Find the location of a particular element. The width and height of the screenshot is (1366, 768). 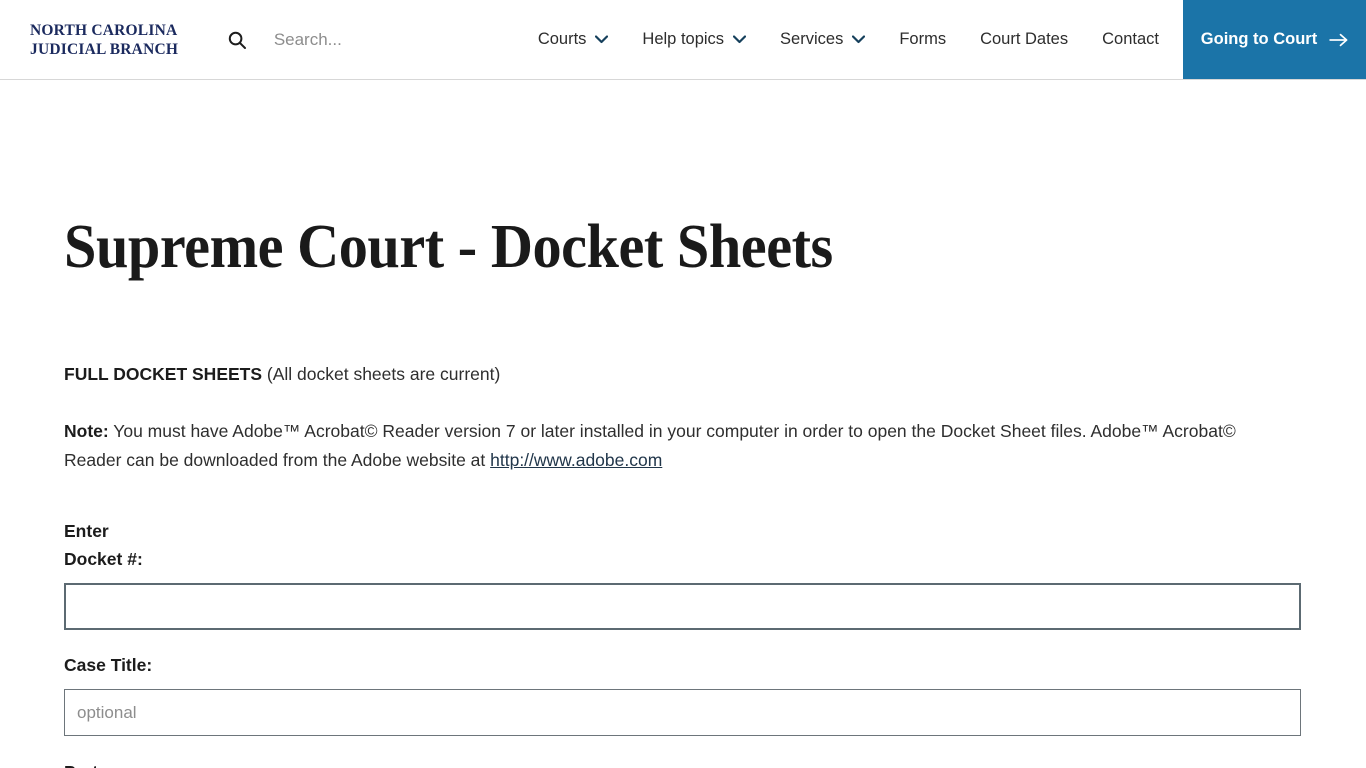

brand-line-2: JUDICIAL BRANCH is located at coordinates (104, 49).